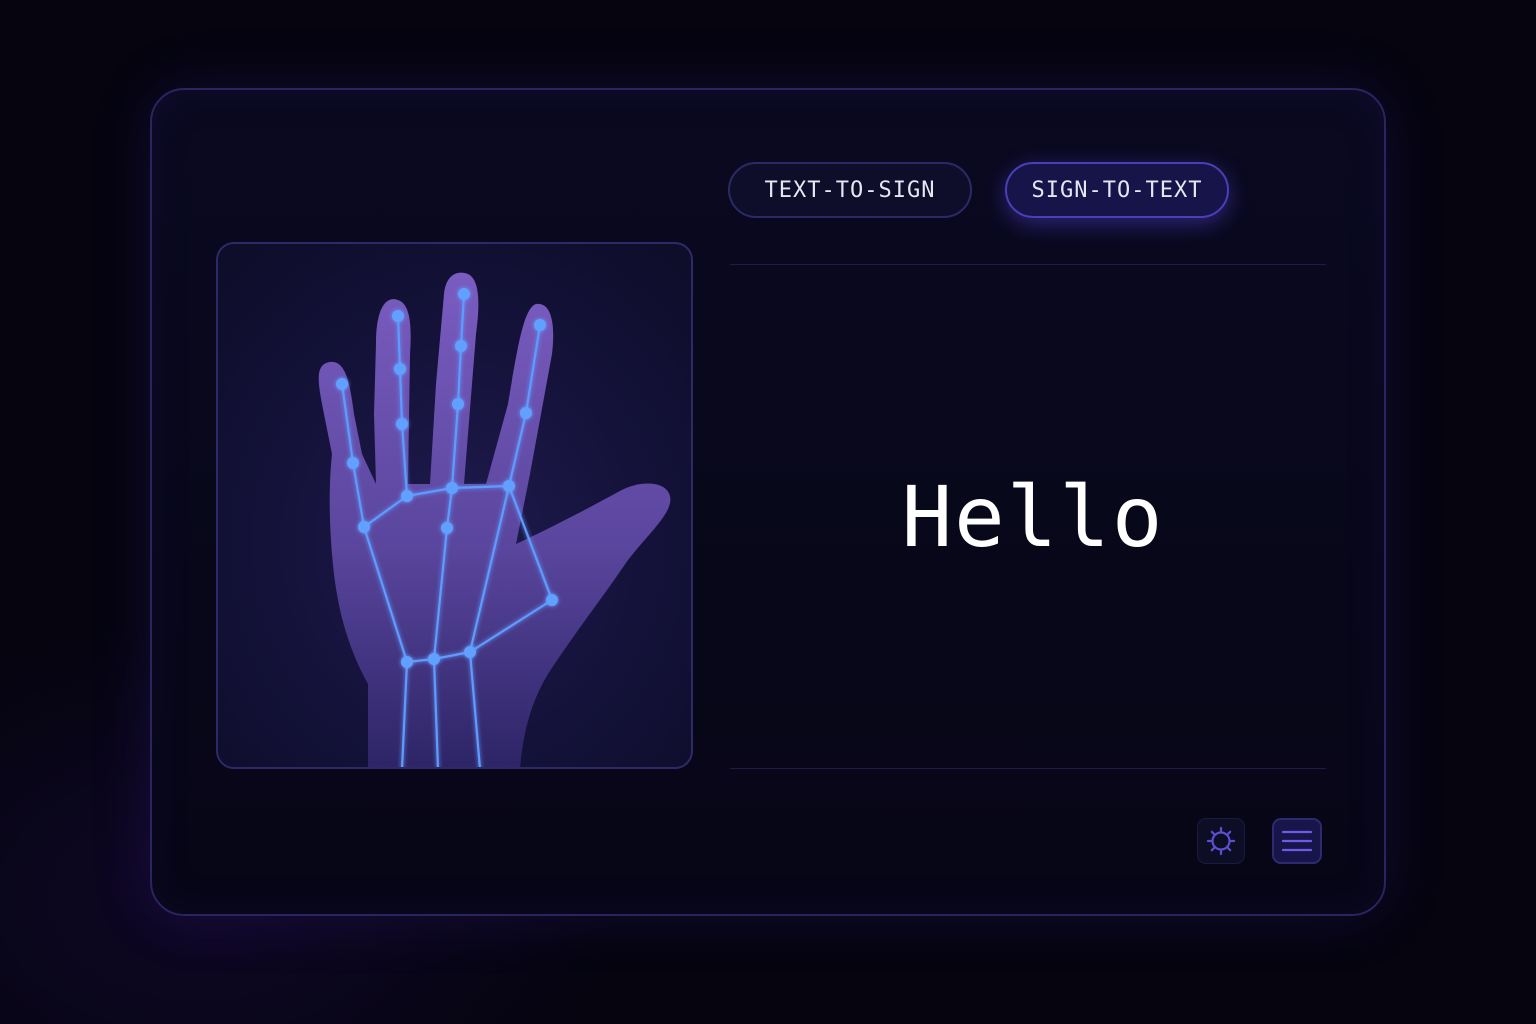 This screenshot has width=1536, height=1024. What do you see at coordinates (850, 190) in the screenshot?
I see `text-to-sign-button: TEXT-TO-SIGN` at bounding box center [850, 190].